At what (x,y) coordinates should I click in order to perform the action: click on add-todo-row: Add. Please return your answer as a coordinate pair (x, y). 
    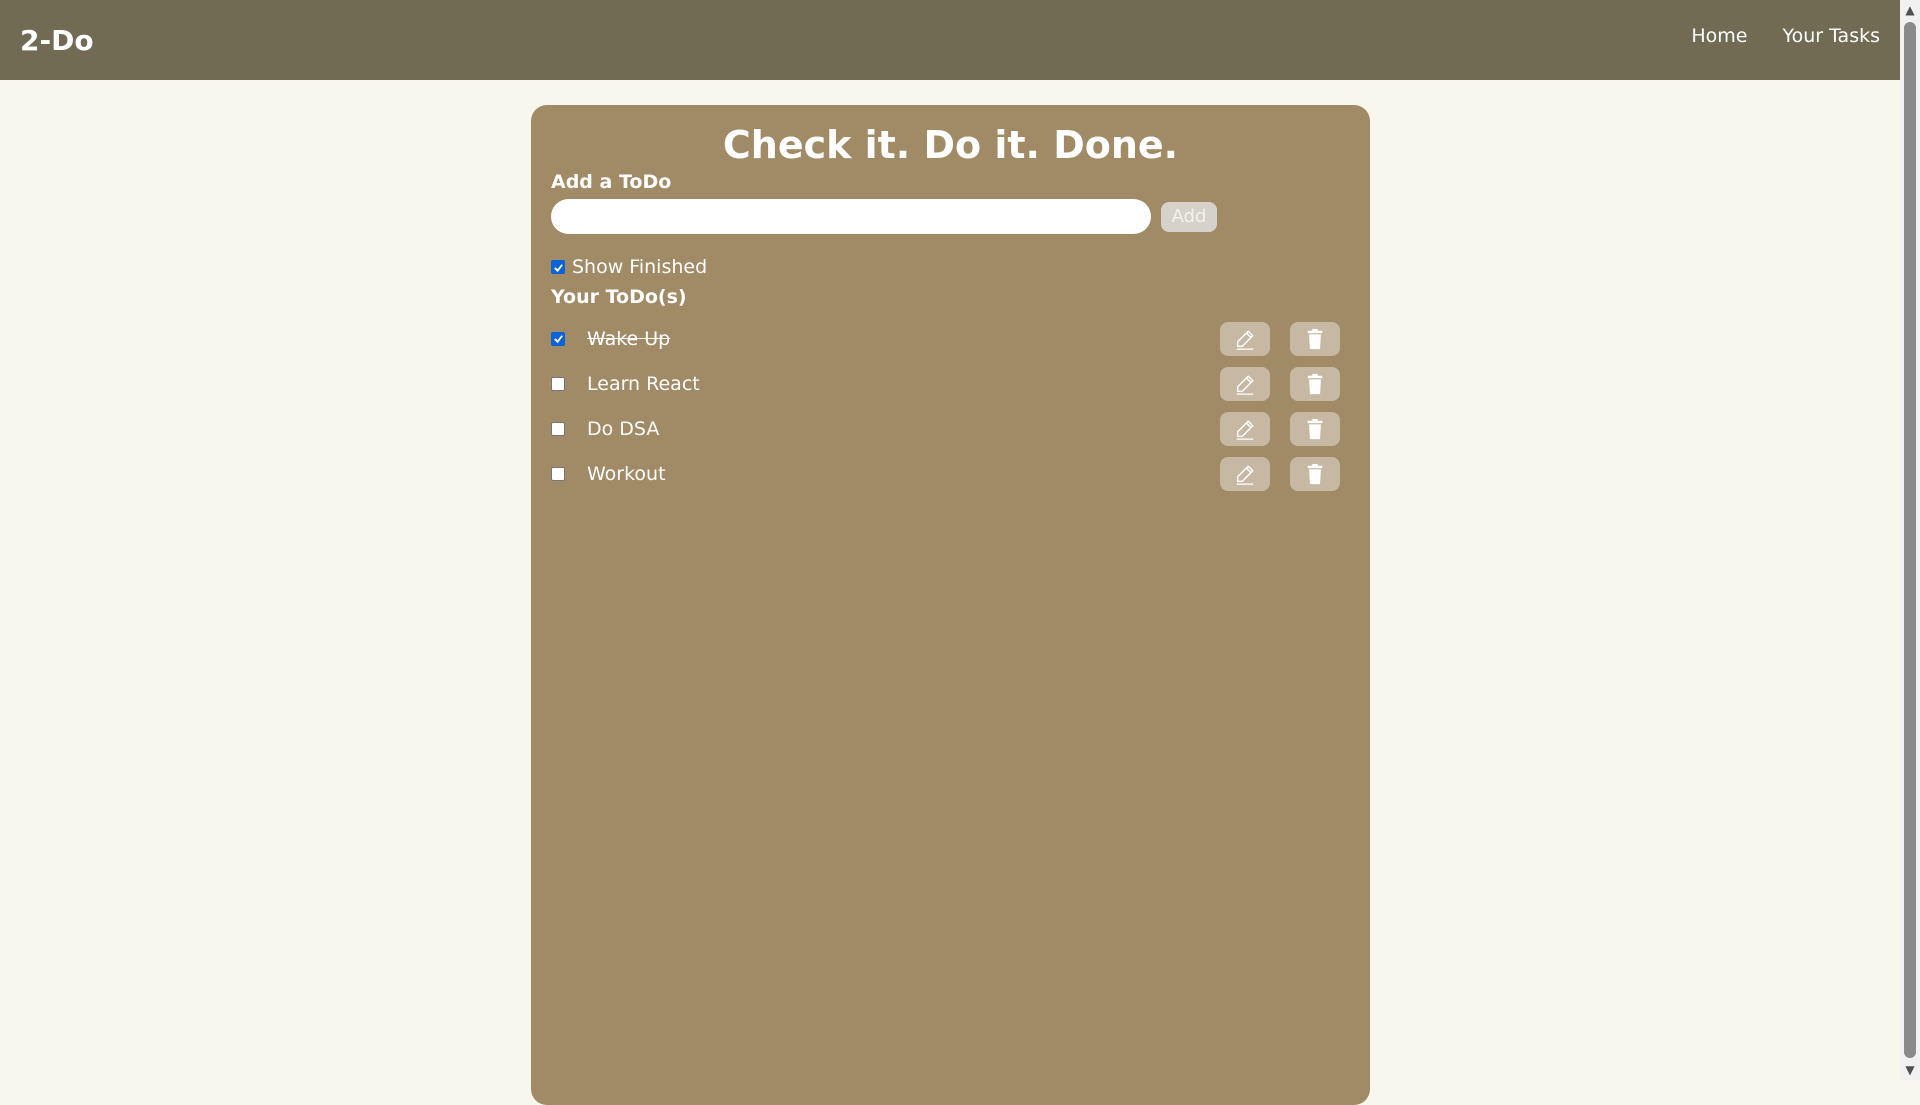
    Looking at the image, I should click on (950, 216).